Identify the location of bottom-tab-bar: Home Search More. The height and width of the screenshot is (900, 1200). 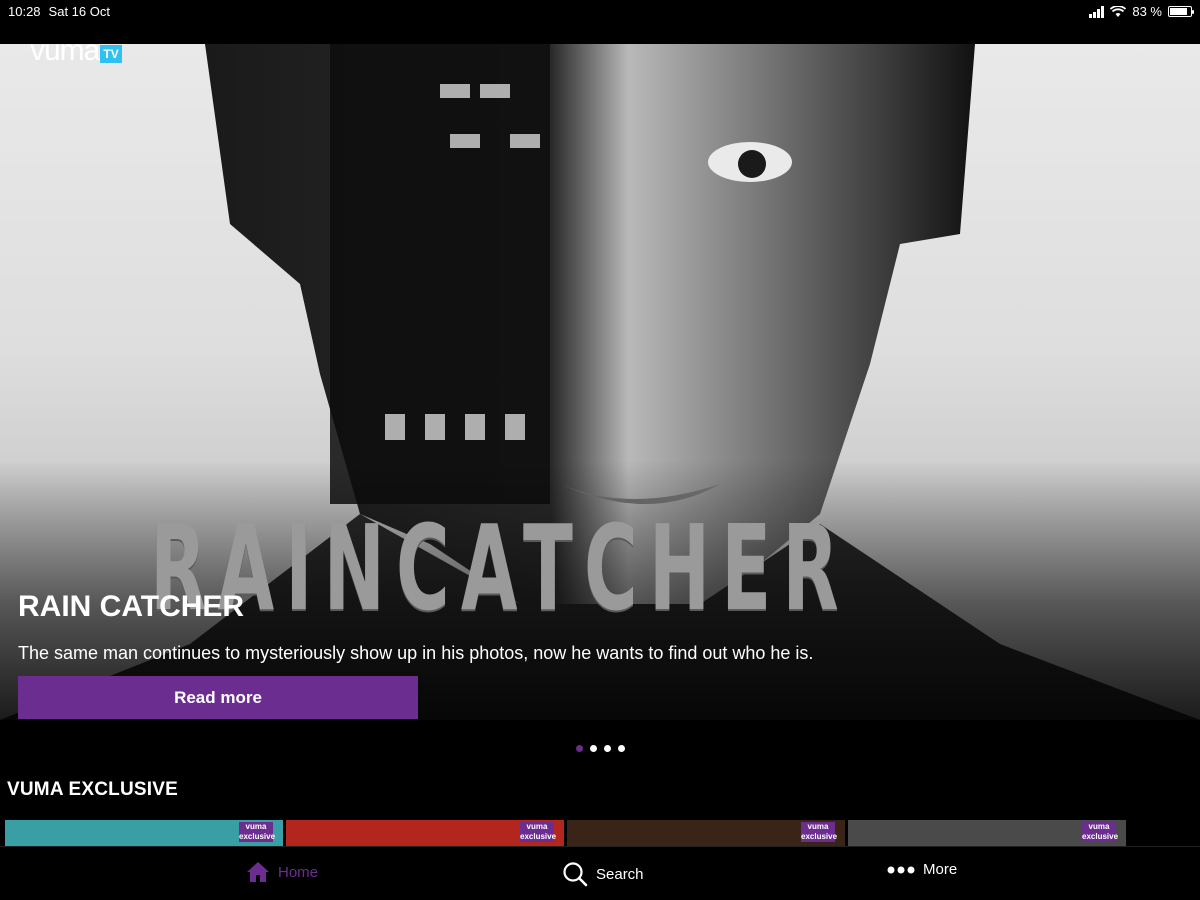
(600, 873).